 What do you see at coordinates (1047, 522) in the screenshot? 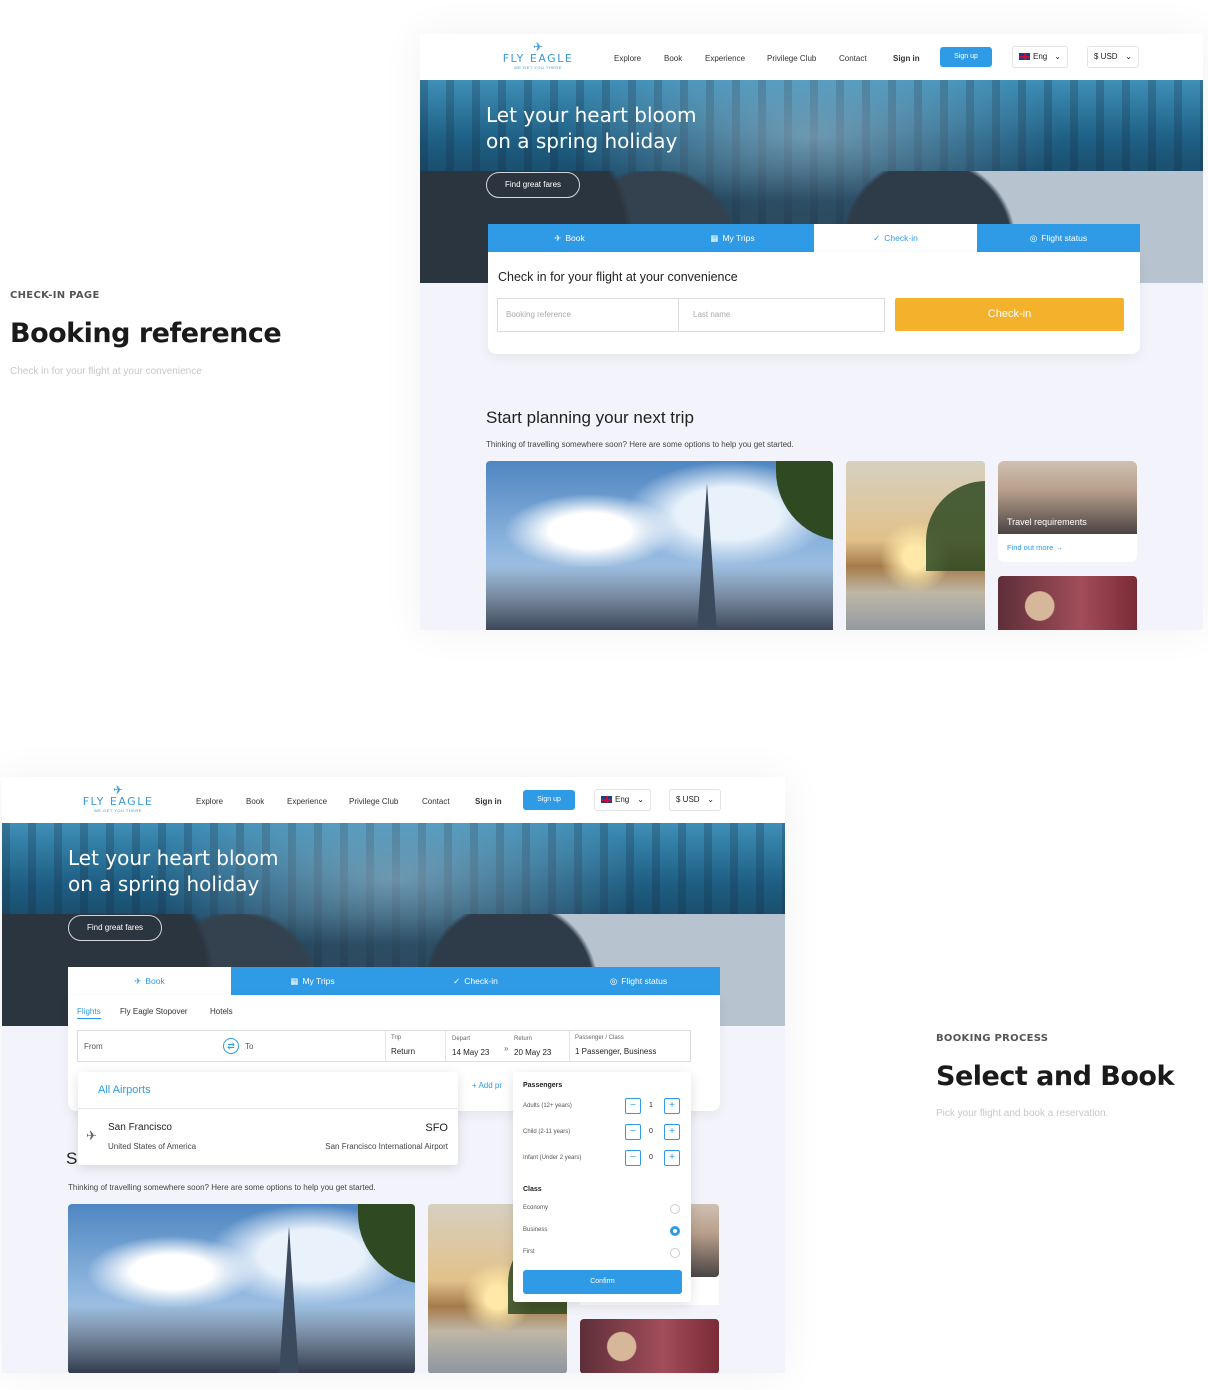
I see `travel-requirements-caption: Travel requirements` at bounding box center [1047, 522].